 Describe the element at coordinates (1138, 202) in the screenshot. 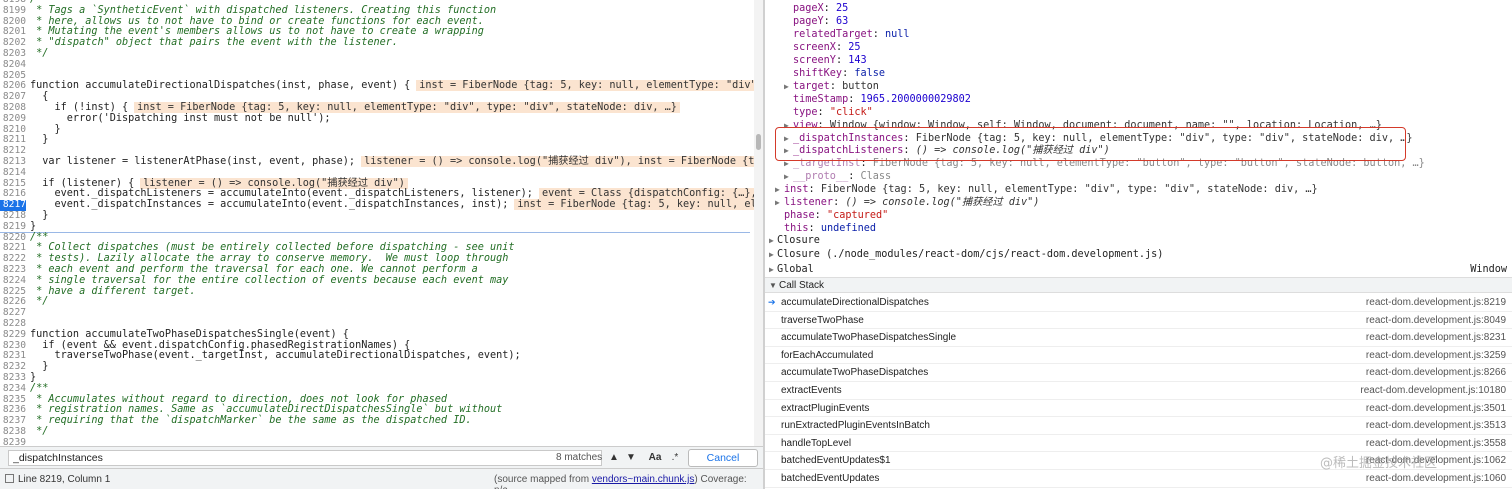

I see `scope-property: ▶ listener: () => console.log("捕获经过 div")` at that location.